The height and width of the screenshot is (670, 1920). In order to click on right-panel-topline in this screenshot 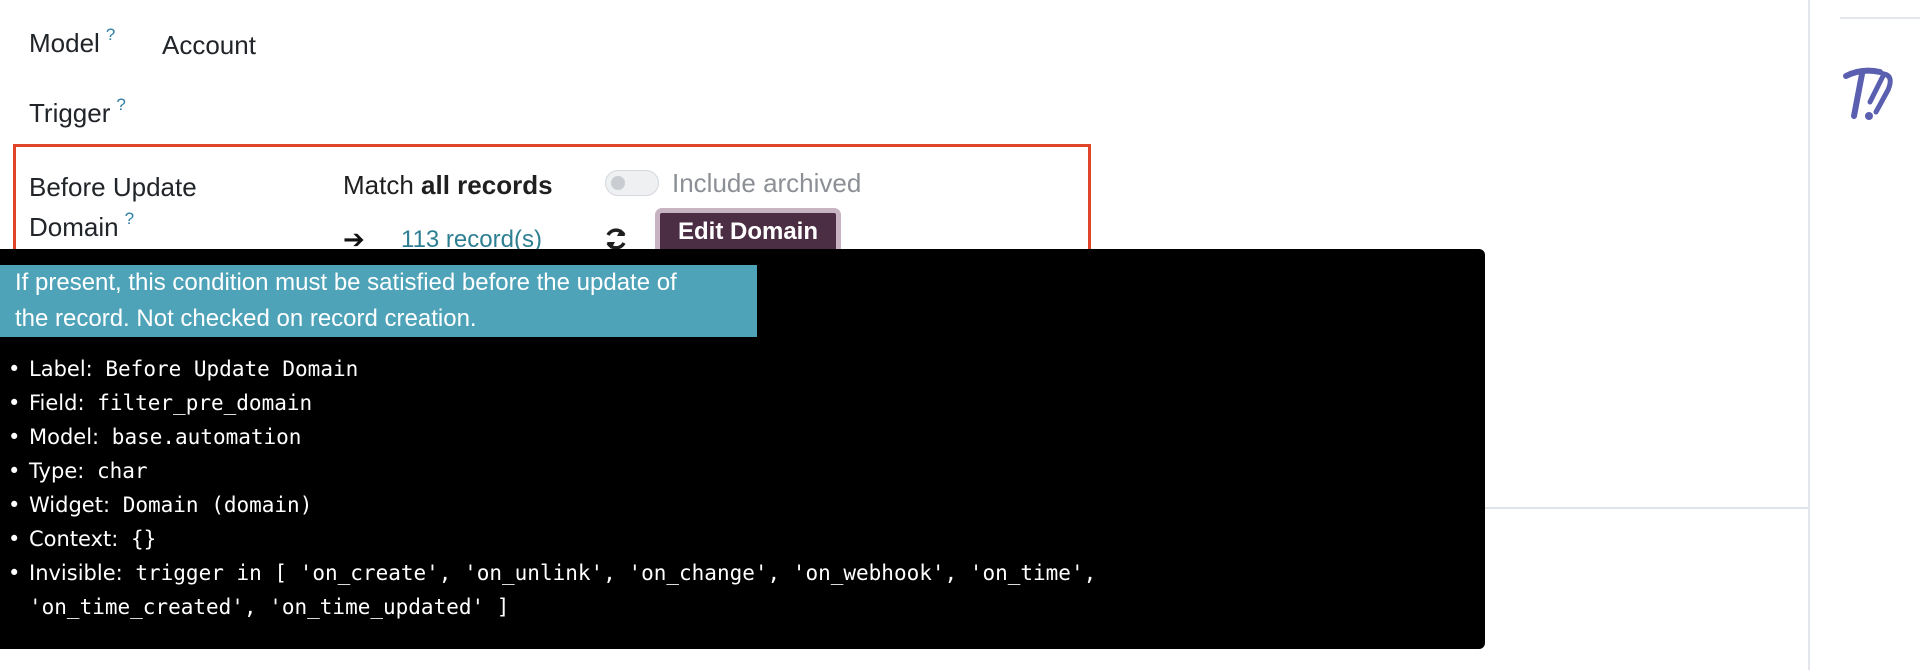, I will do `click(1880, 18)`.